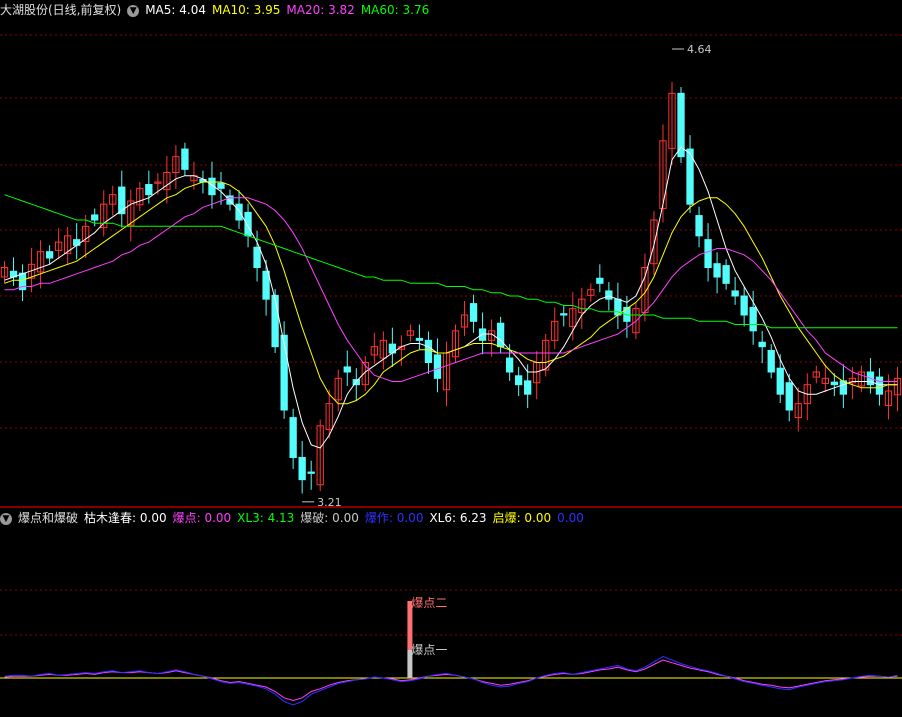 This screenshot has width=902, height=717. What do you see at coordinates (202, 518) in the screenshot?
I see `indicator-legend-item-1: 爆点: 0.00` at bounding box center [202, 518].